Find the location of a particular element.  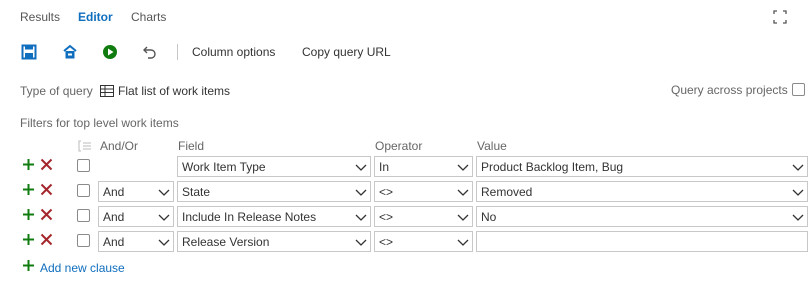

column-options-button: Column options is located at coordinates (233, 52).